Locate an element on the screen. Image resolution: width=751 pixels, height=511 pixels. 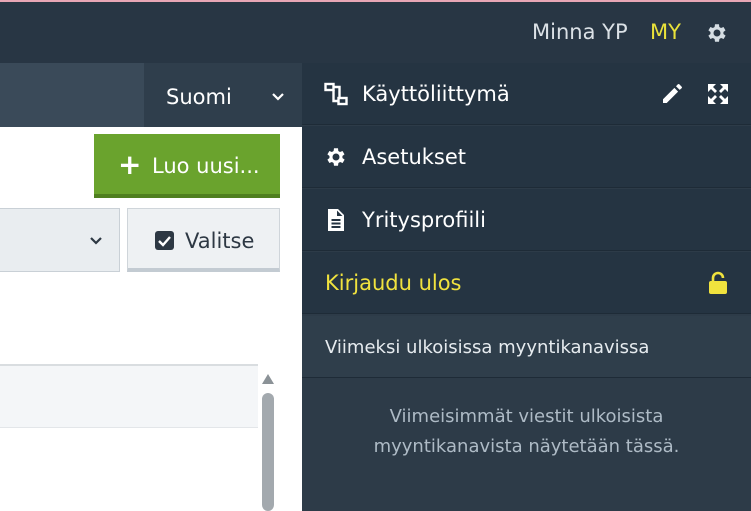
empty-message-line: myyntikanavista näytetään tässä. is located at coordinates (526, 446).